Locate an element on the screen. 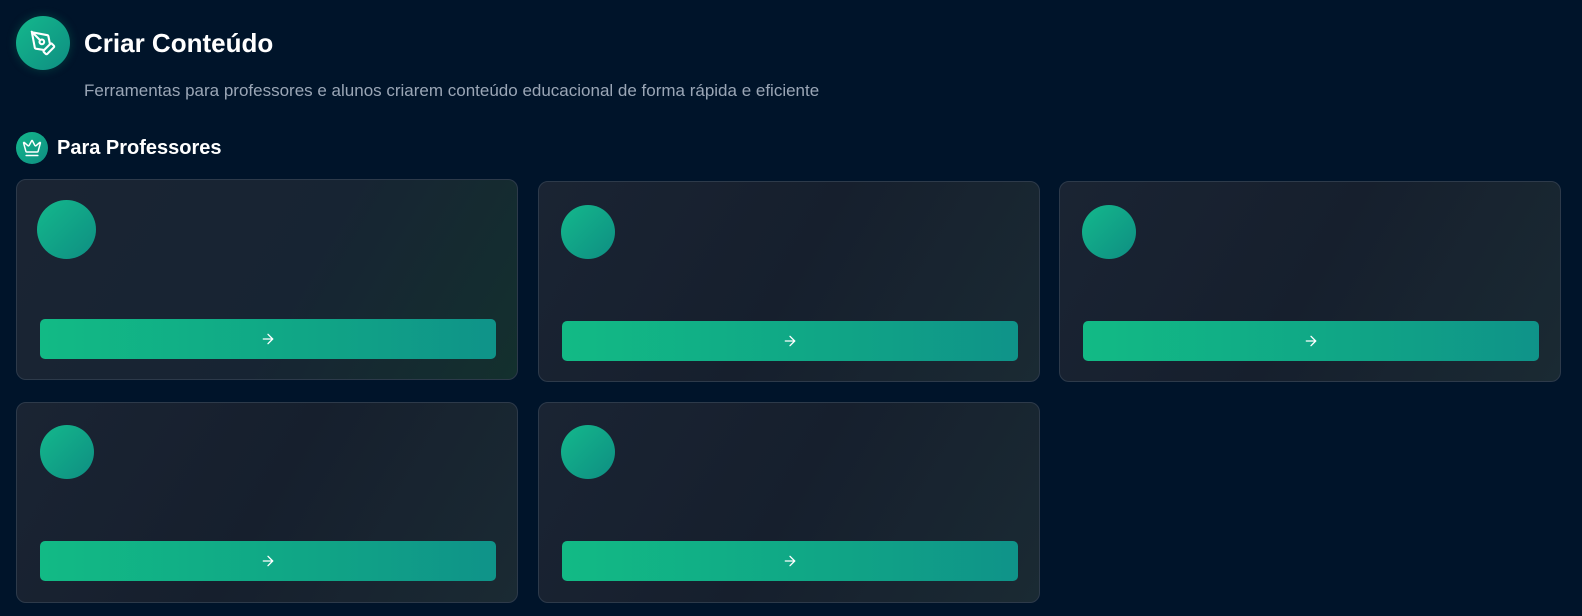 Image resolution: width=1582 pixels, height=616 pixels. crown-icon is located at coordinates (32, 148).